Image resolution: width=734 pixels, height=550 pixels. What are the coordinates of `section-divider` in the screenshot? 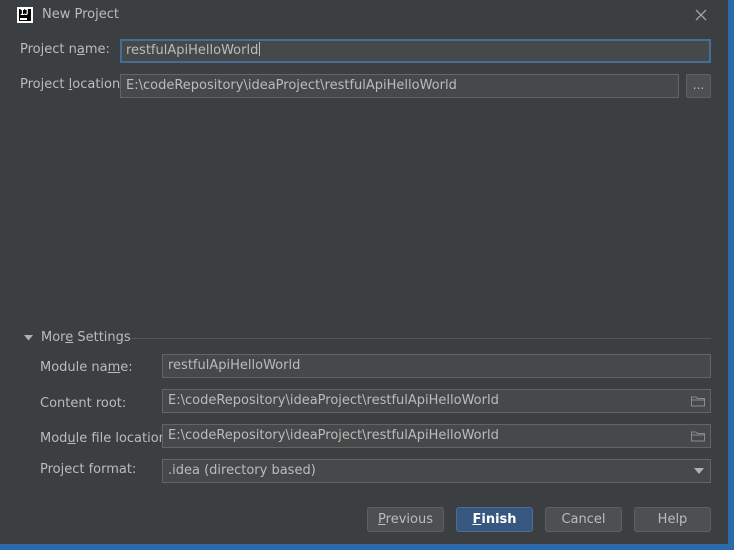 It's located at (420, 338).